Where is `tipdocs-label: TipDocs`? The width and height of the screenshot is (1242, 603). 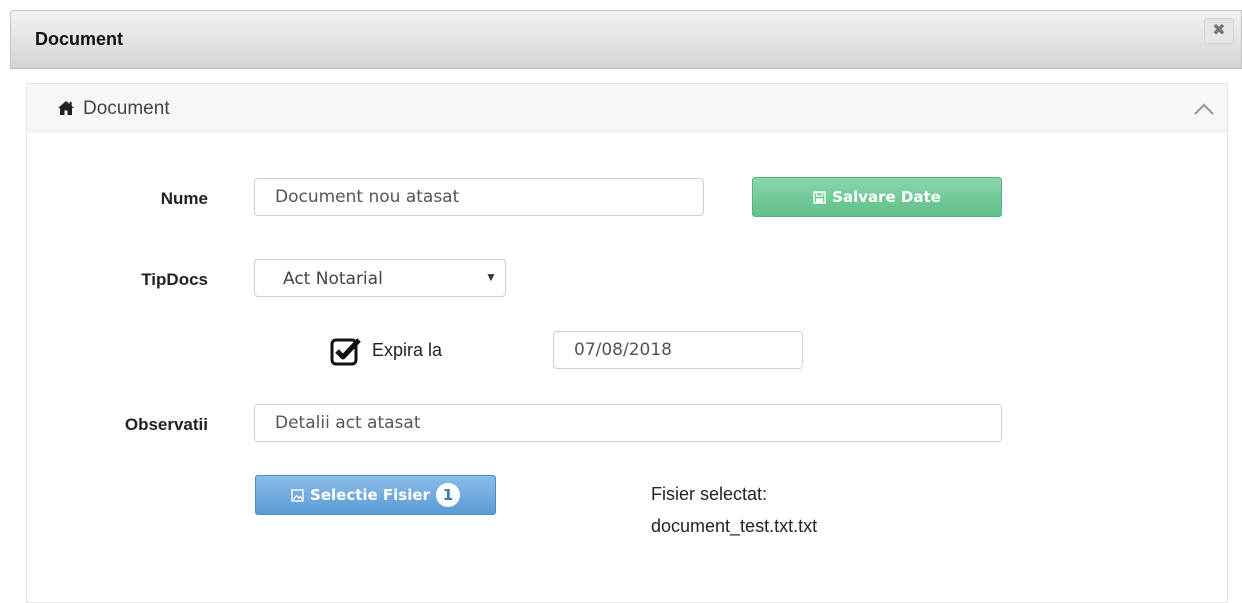 tipdocs-label: TipDocs is located at coordinates (174, 279).